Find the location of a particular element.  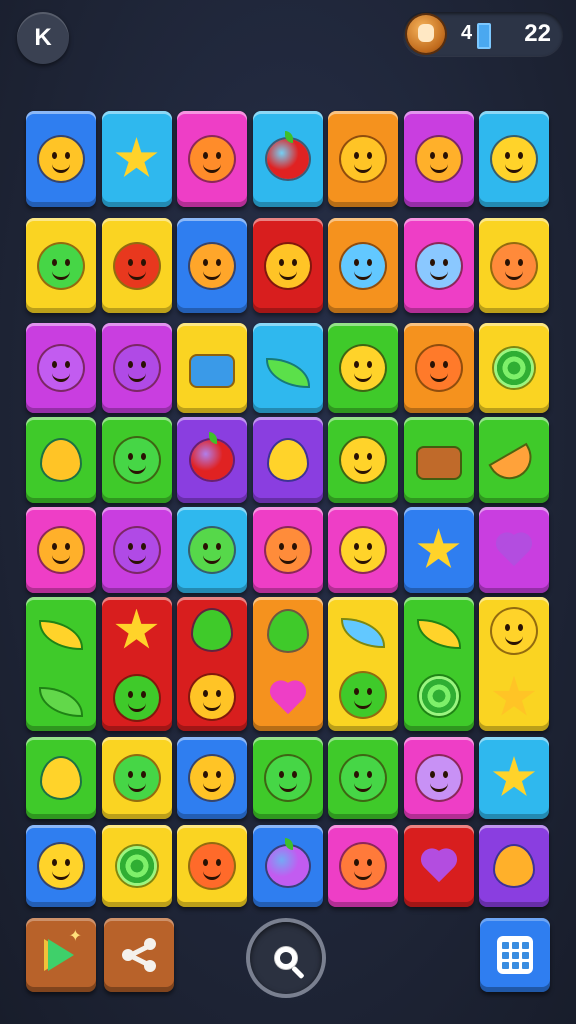

swirl-icon is located at coordinates (136, 866).